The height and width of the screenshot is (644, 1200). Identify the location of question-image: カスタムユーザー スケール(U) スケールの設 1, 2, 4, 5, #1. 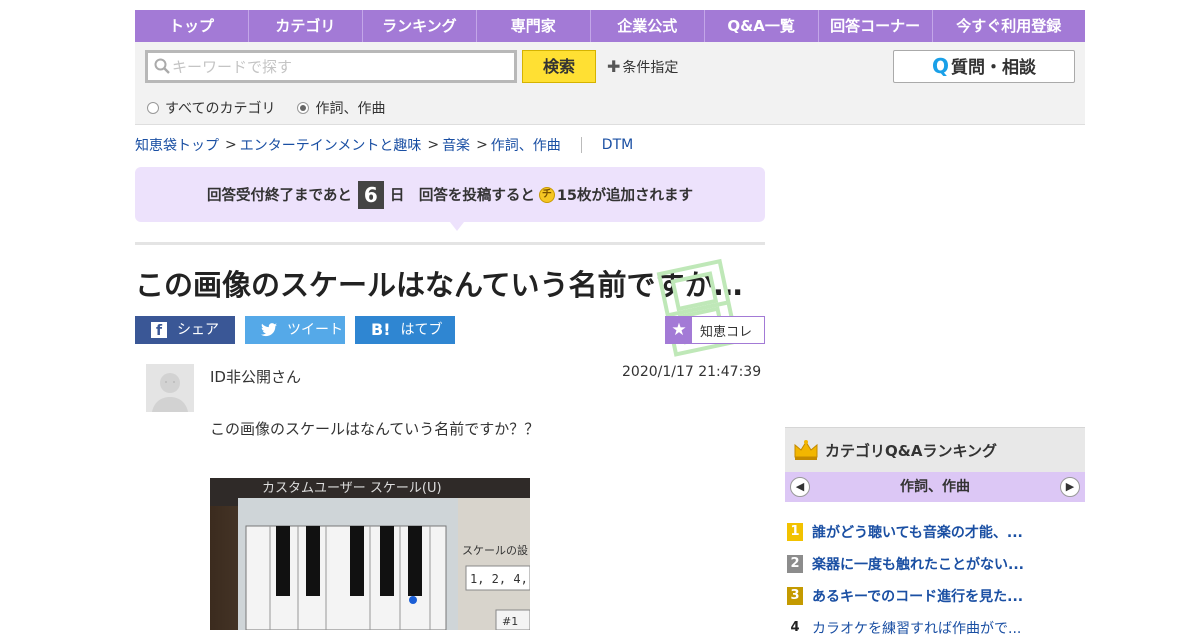
(370, 554).